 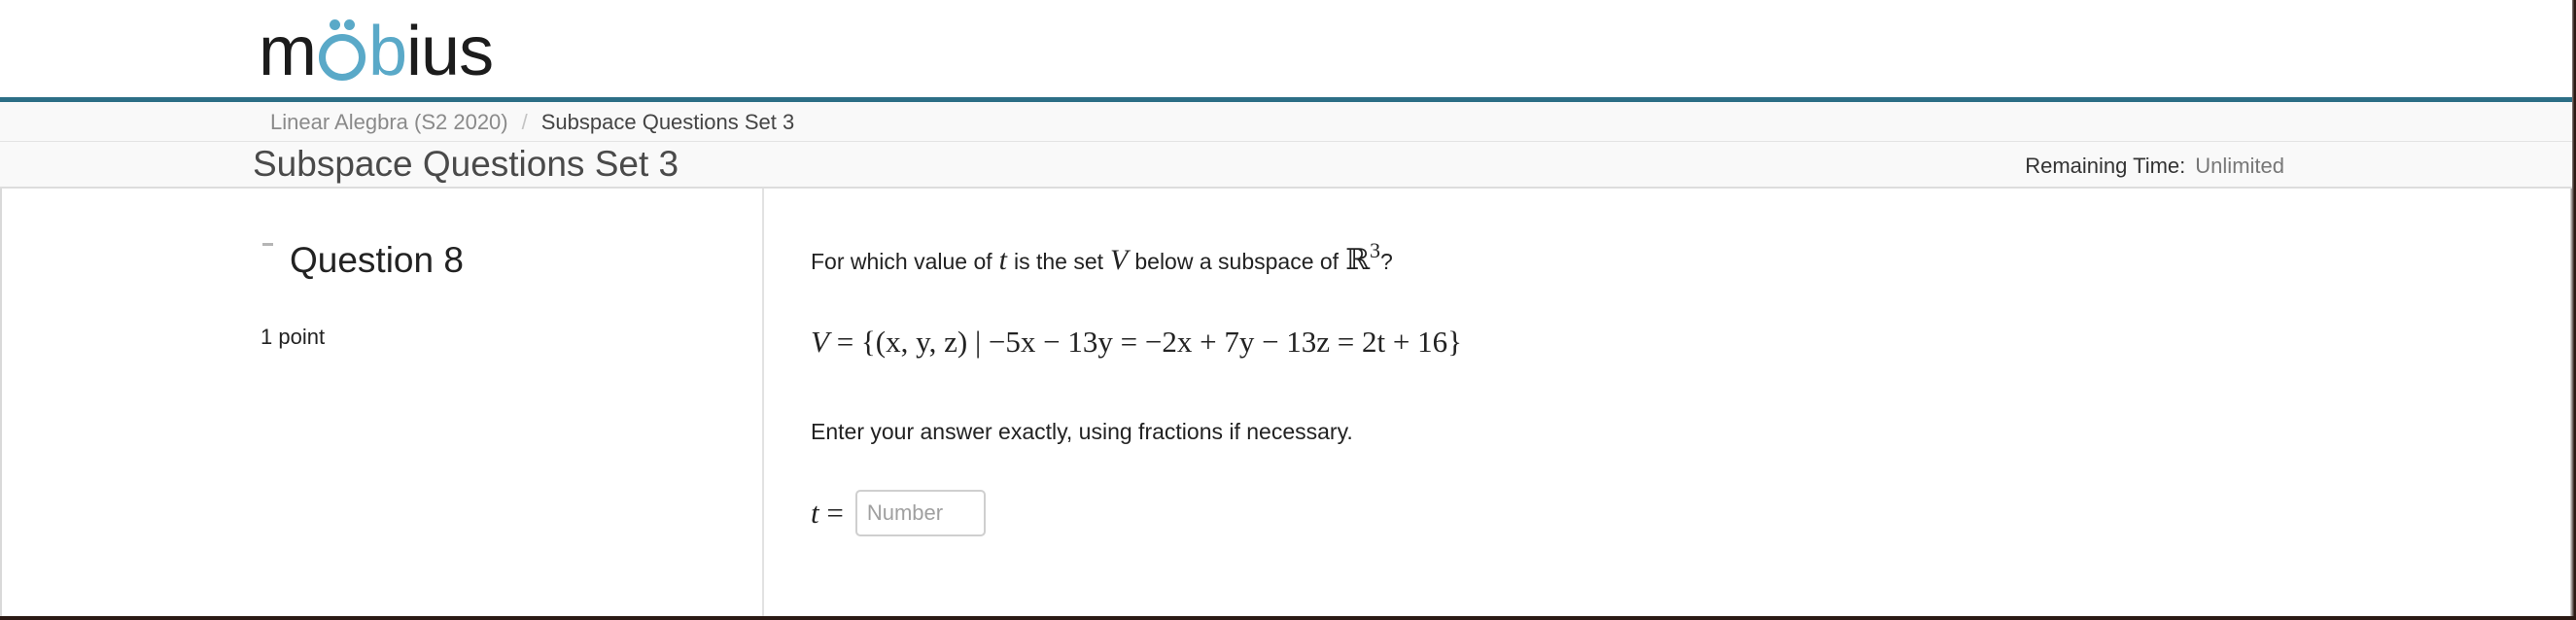 I want to click on answer-eq: =, so click(x=831, y=513).